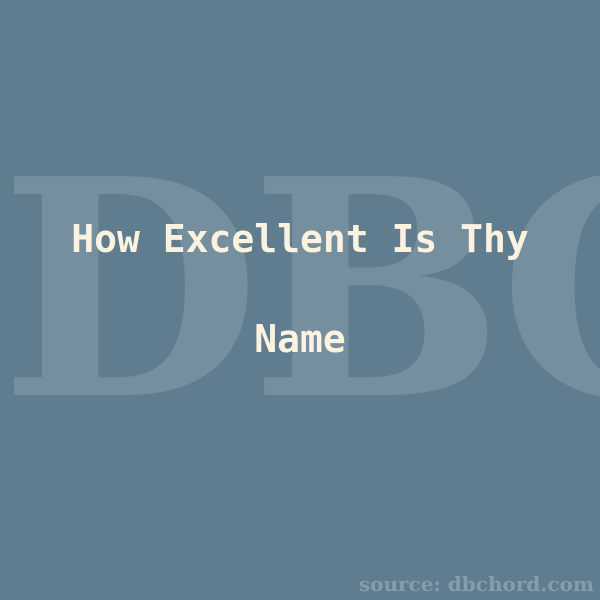 Image resolution: width=600 pixels, height=600 pixels. What do you see at coordinates (476, 584) in the screenshot?
I see `source-credit: source: dbchord.com` at bounding box center [476, 584].